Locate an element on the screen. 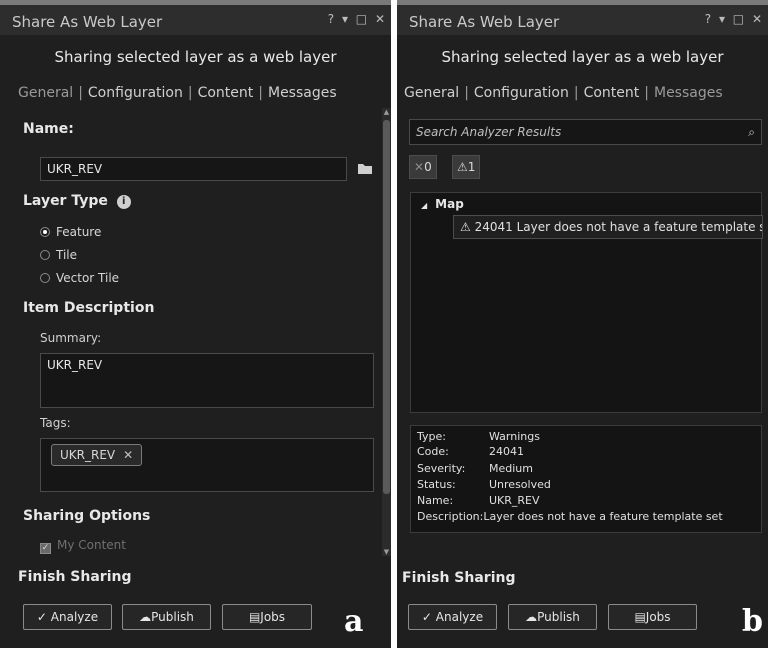  scrollbar: ▲ ▼ is located at coordinates (386, 332).